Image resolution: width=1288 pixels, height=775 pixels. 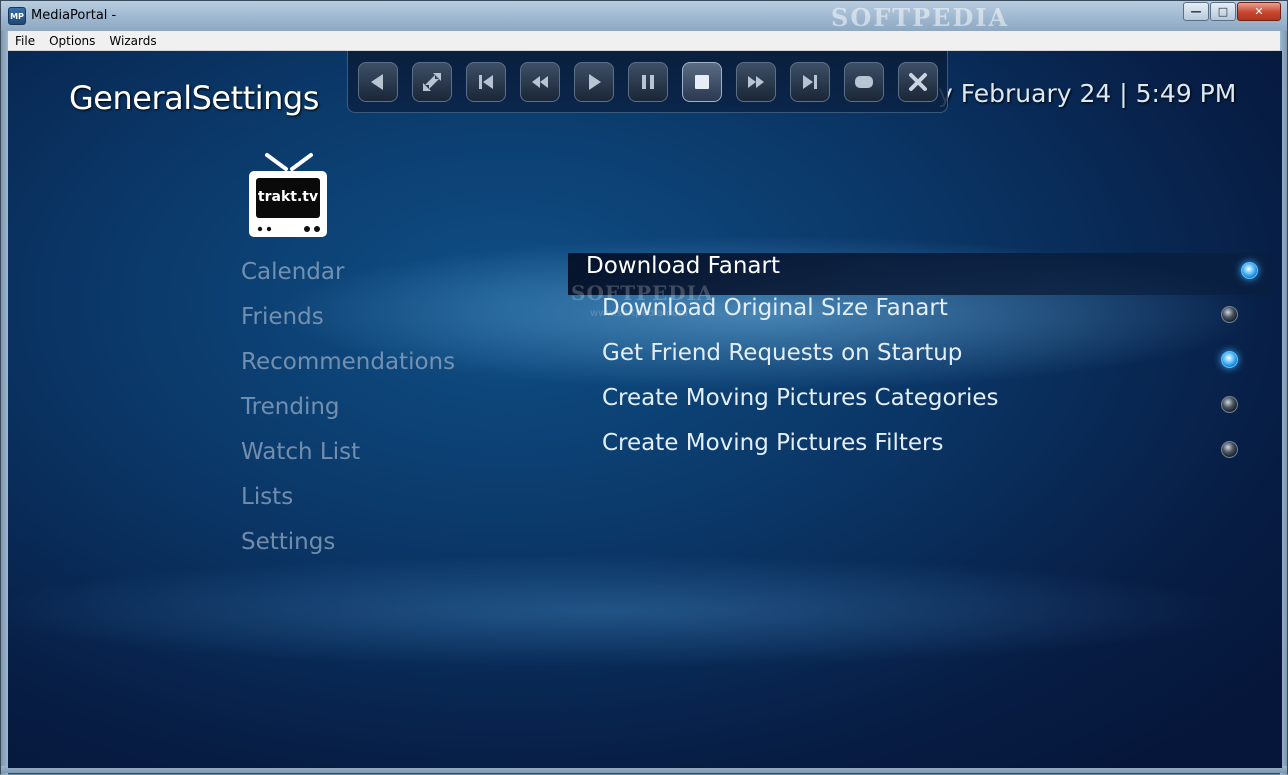 I want to click on menu-item-watch-list: Watch List, so click(x=348, y=455).